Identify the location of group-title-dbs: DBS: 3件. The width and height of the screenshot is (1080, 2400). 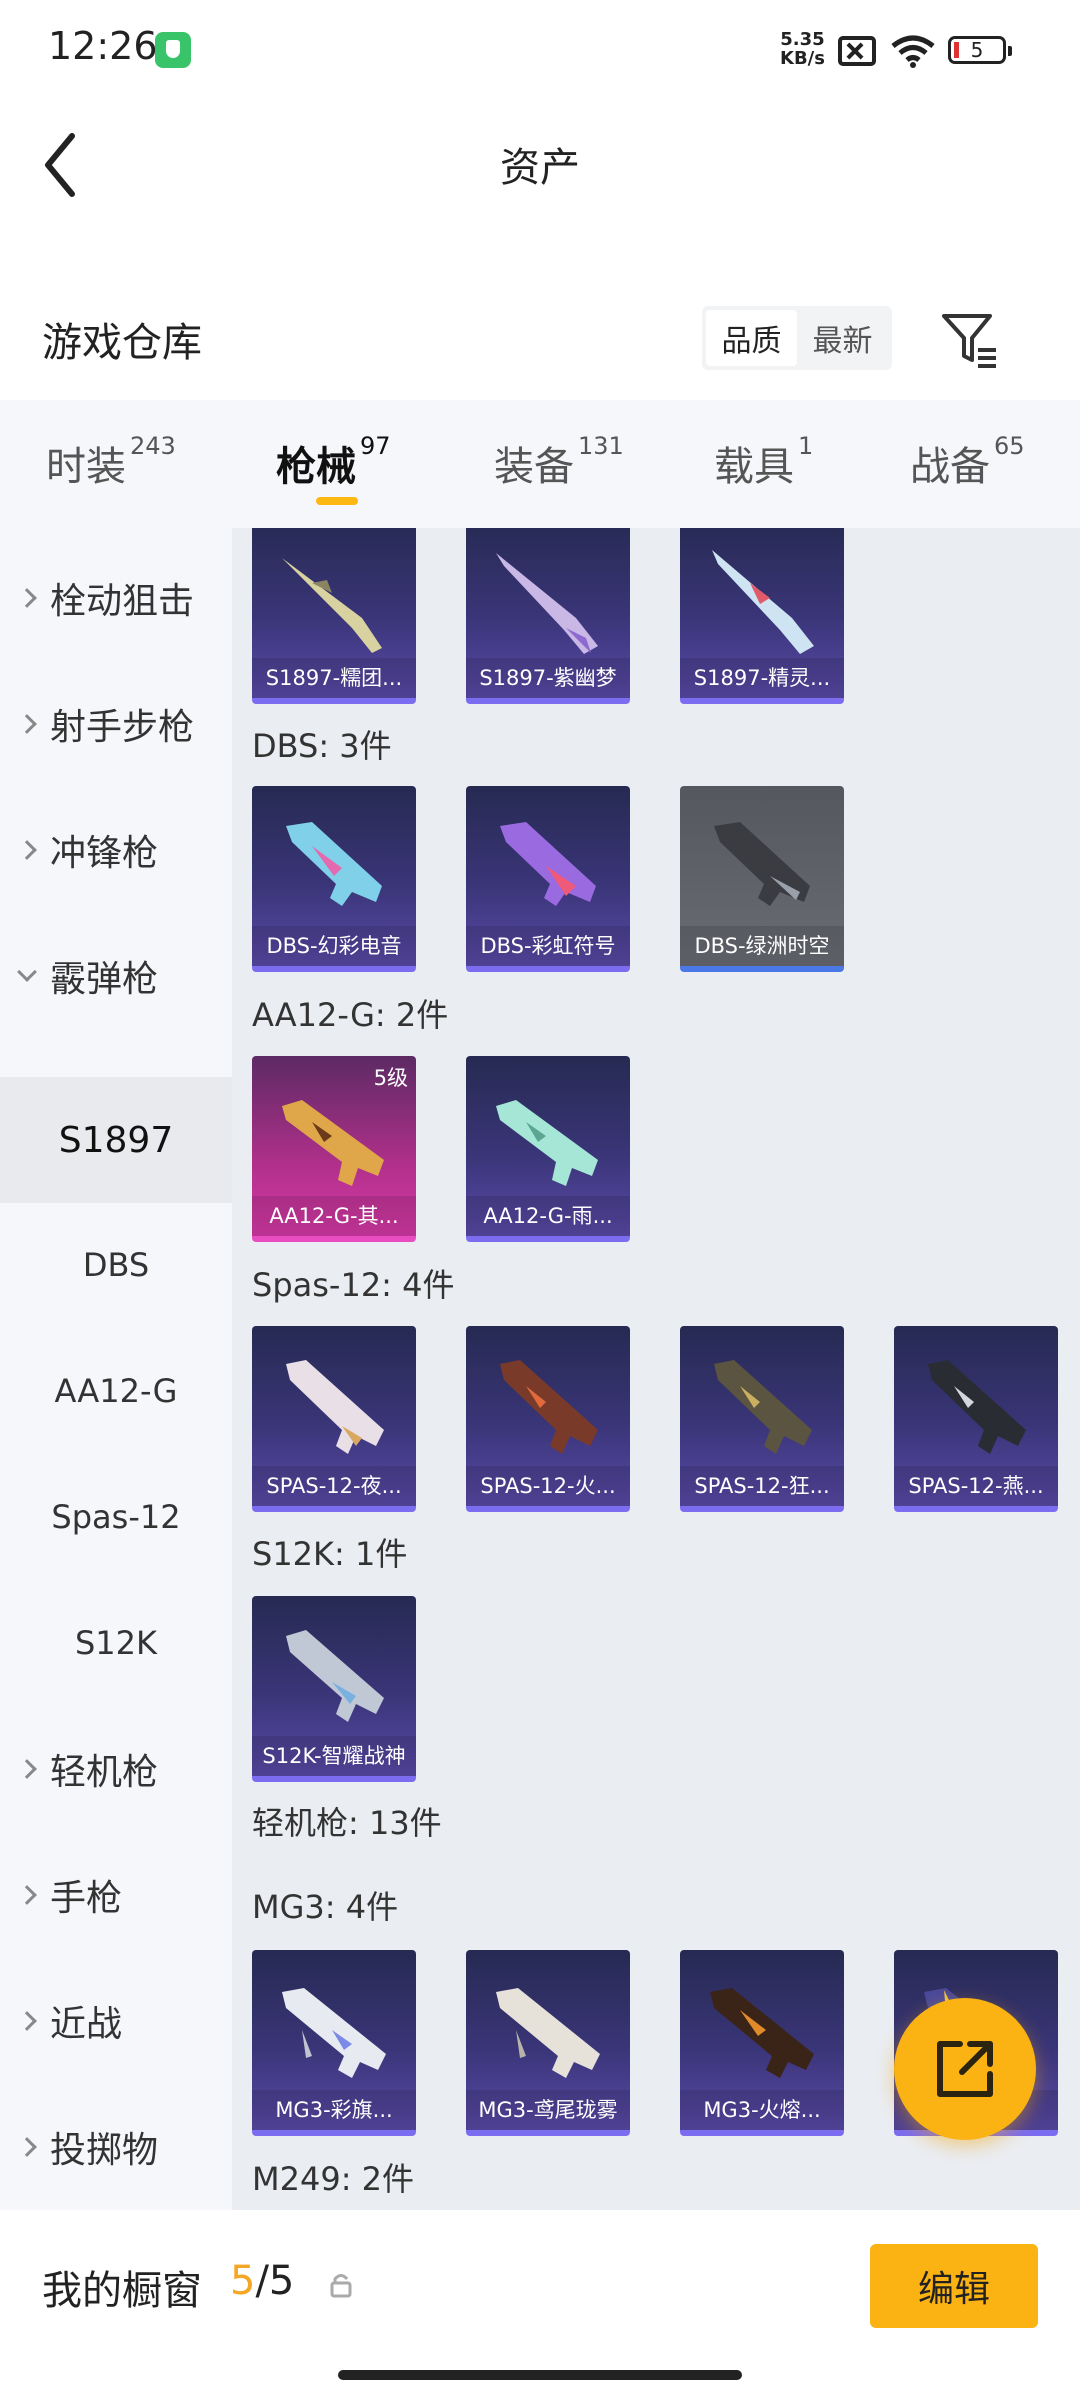
(322, 746).